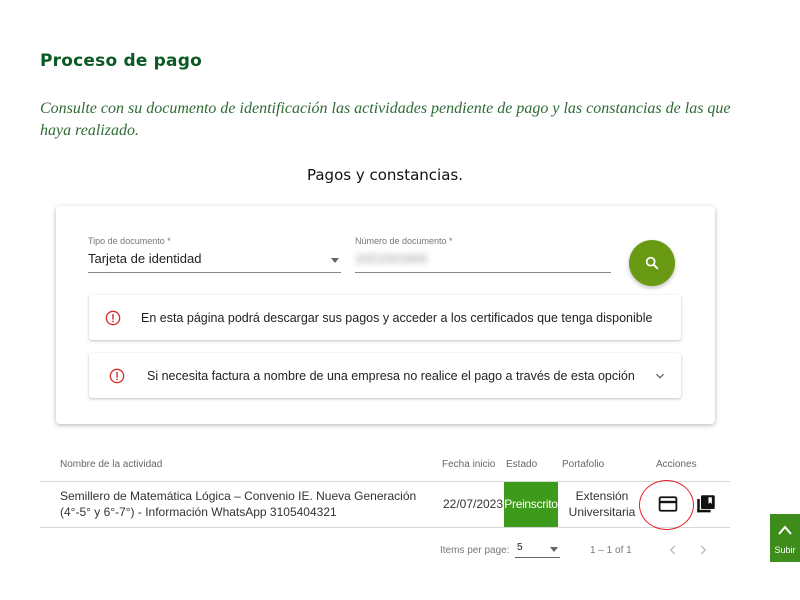  What do you see at coordinates (384, 175) in the screenshot?
I see `section-title: Pagos y constancias.` at bounding box center [384, 175].